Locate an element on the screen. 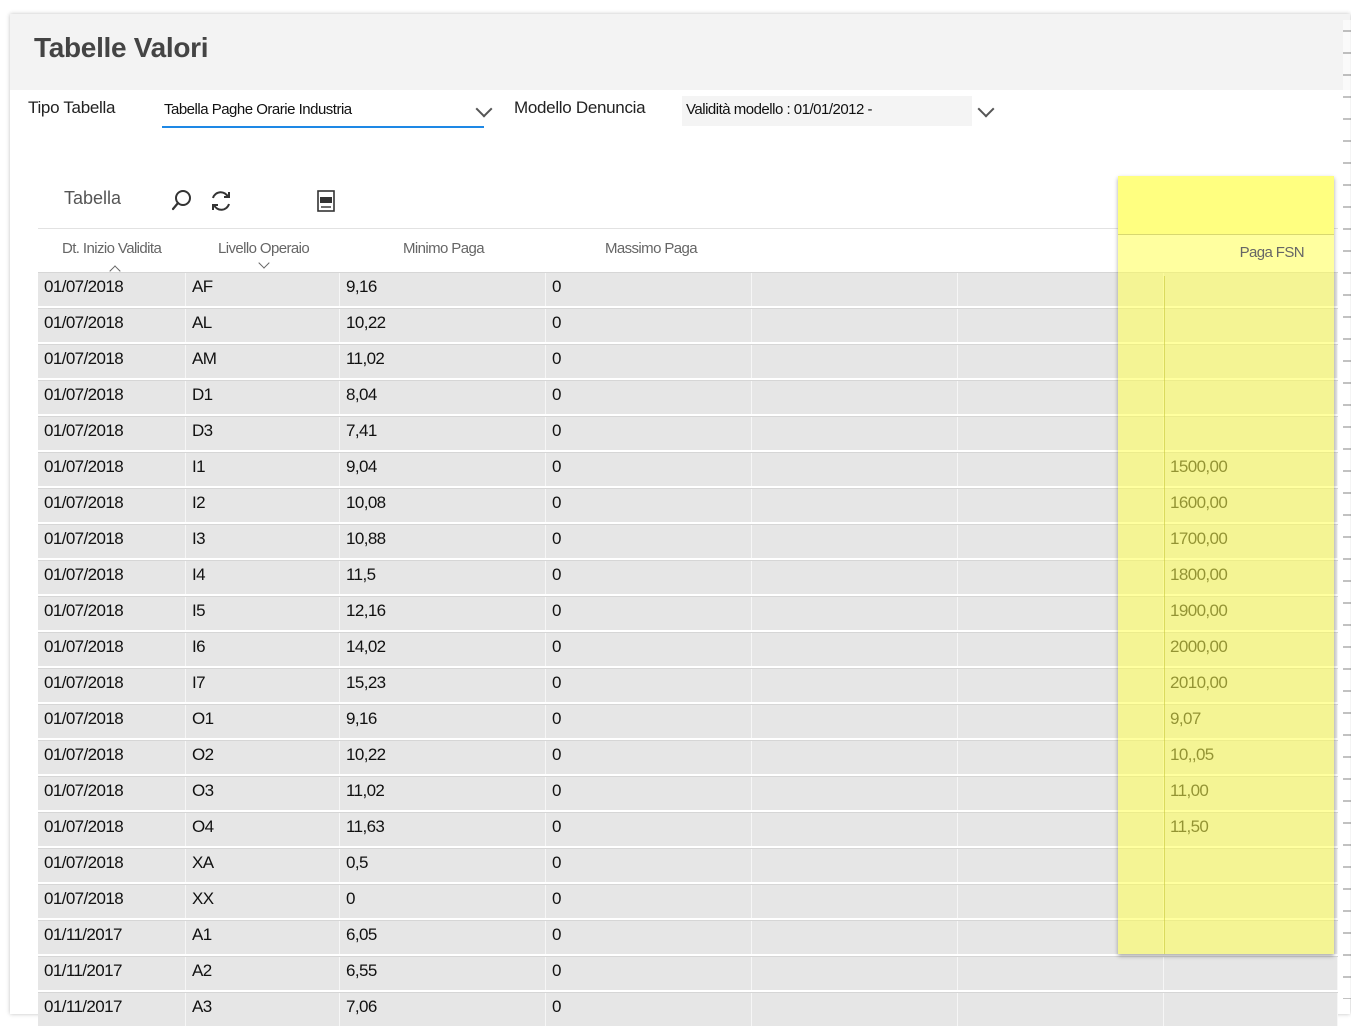 Image resolution: width=1351 pixels, height=1028 pixels. cell-minimo: 10,88 is located at coordinates (443, 541).